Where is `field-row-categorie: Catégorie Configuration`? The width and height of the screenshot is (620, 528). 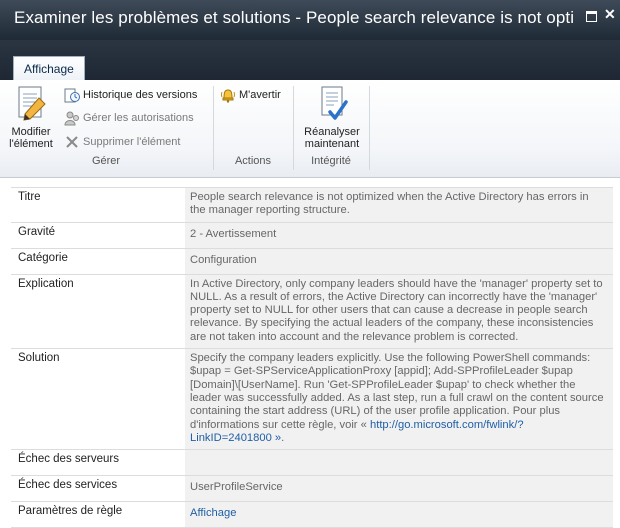
field-row-categorie: Catégorie Configuration is located at coordinates (312, 260).